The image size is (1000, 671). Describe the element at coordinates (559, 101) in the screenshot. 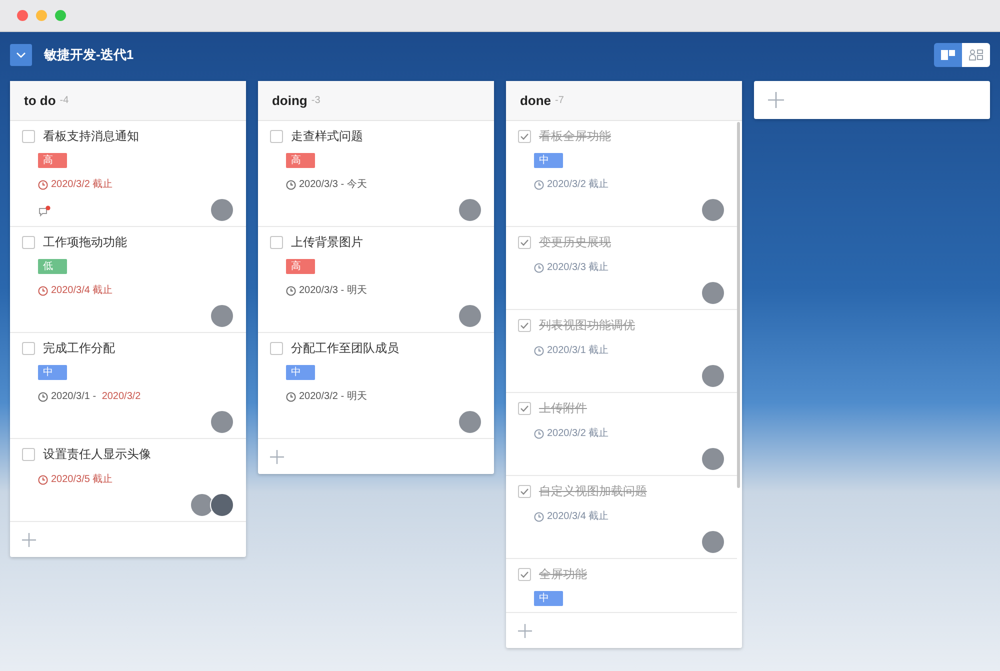

I see `column-count: -7` at that location.